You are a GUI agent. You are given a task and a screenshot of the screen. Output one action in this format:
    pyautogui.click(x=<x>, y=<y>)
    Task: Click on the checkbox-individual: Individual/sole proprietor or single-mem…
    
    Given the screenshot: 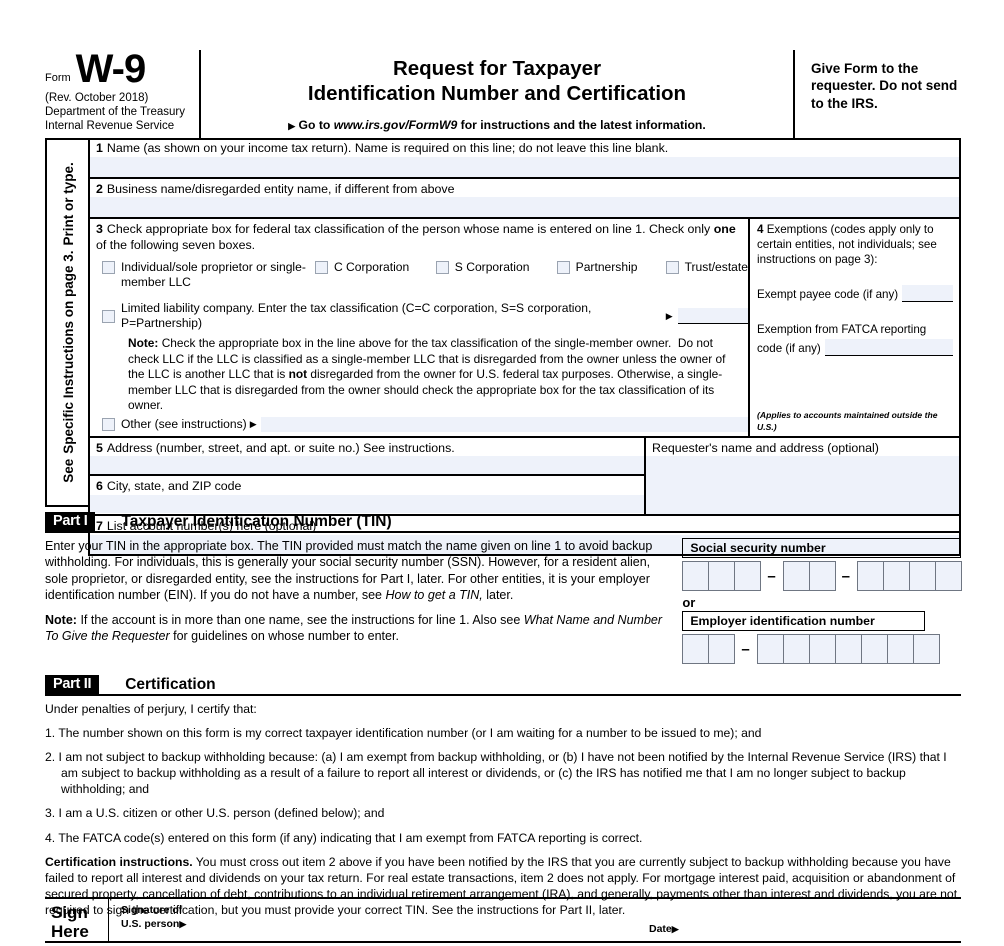 What is the action you would take?
    pyautogui.click(x=208, y=275)
    